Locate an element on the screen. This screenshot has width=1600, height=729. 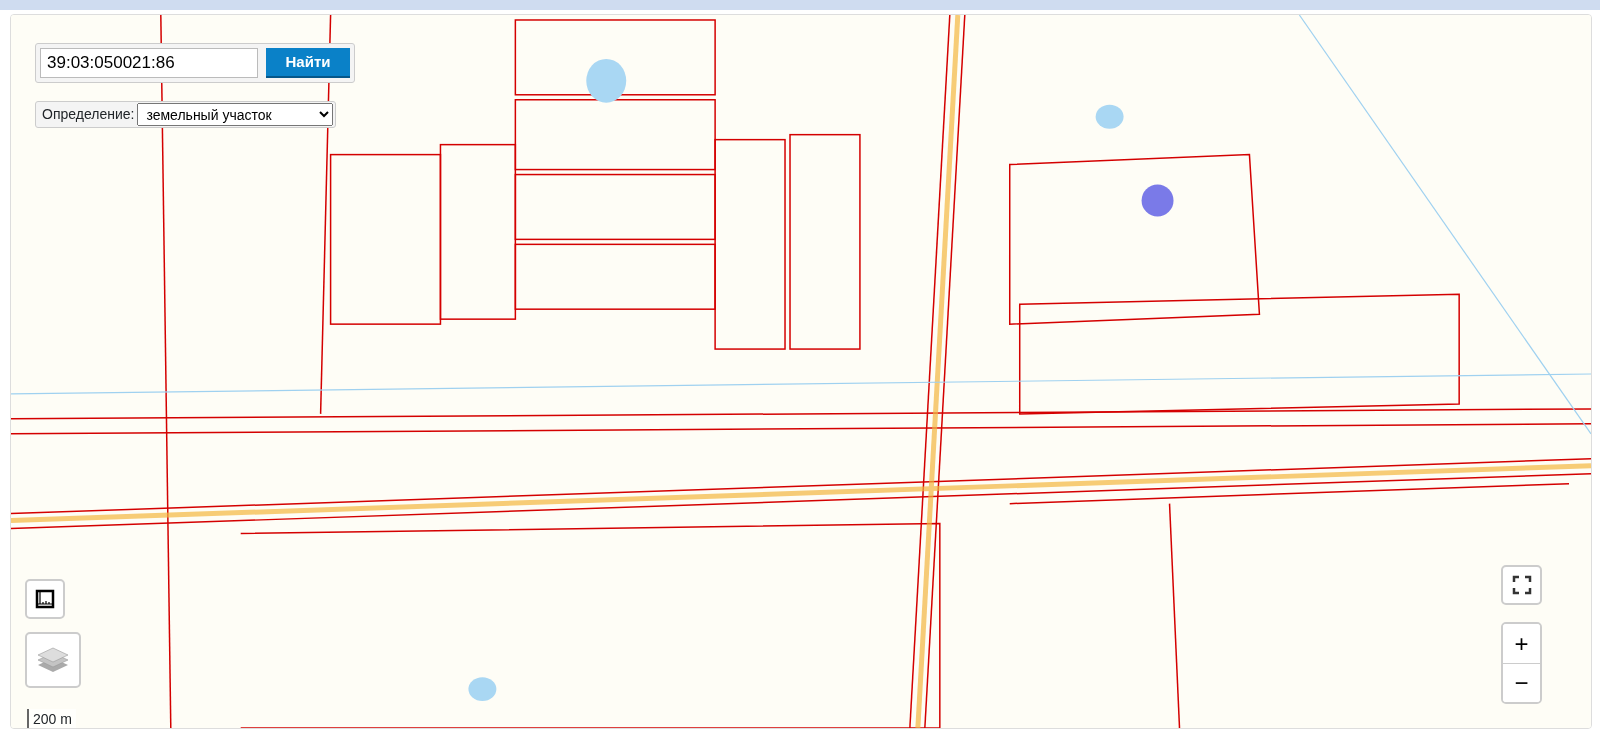
definition-select: земельный участок is located at coordinates (235, 114).